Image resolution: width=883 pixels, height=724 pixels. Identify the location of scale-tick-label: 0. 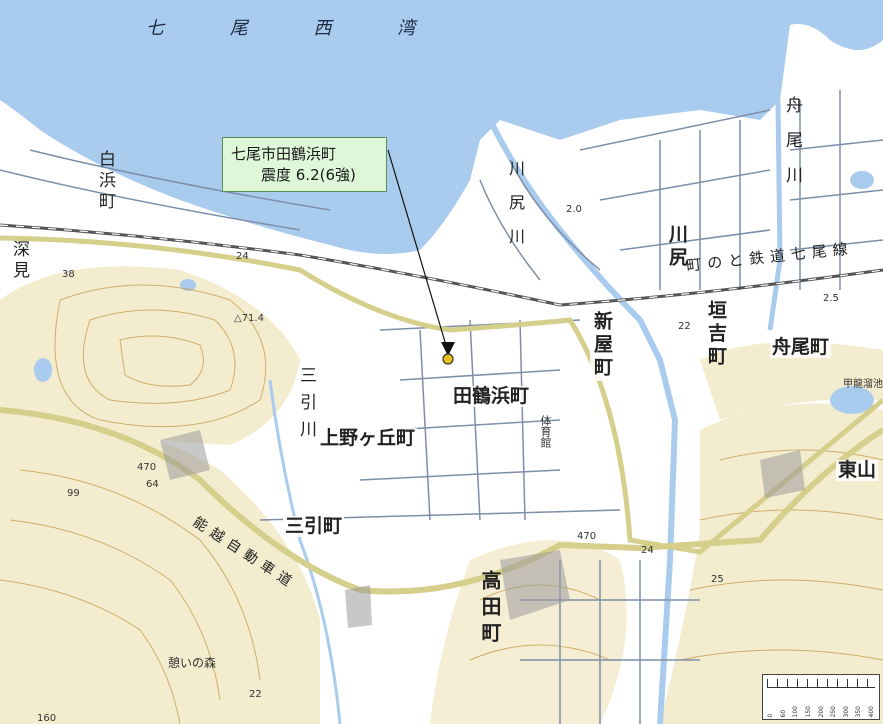
(770, 715).